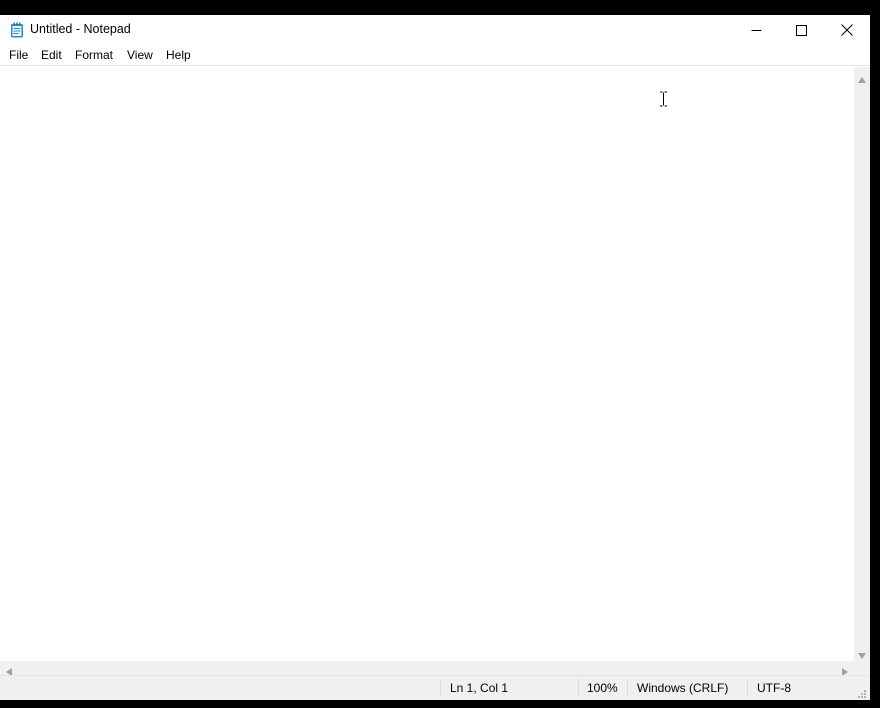 This screenshot has height=708, width=880. Describe the element at coordinates (435, 687) in the screenshot. I see `status-bar: Ln 1, Col 1 100% Windows (CRLF) UTF-8` at that location.